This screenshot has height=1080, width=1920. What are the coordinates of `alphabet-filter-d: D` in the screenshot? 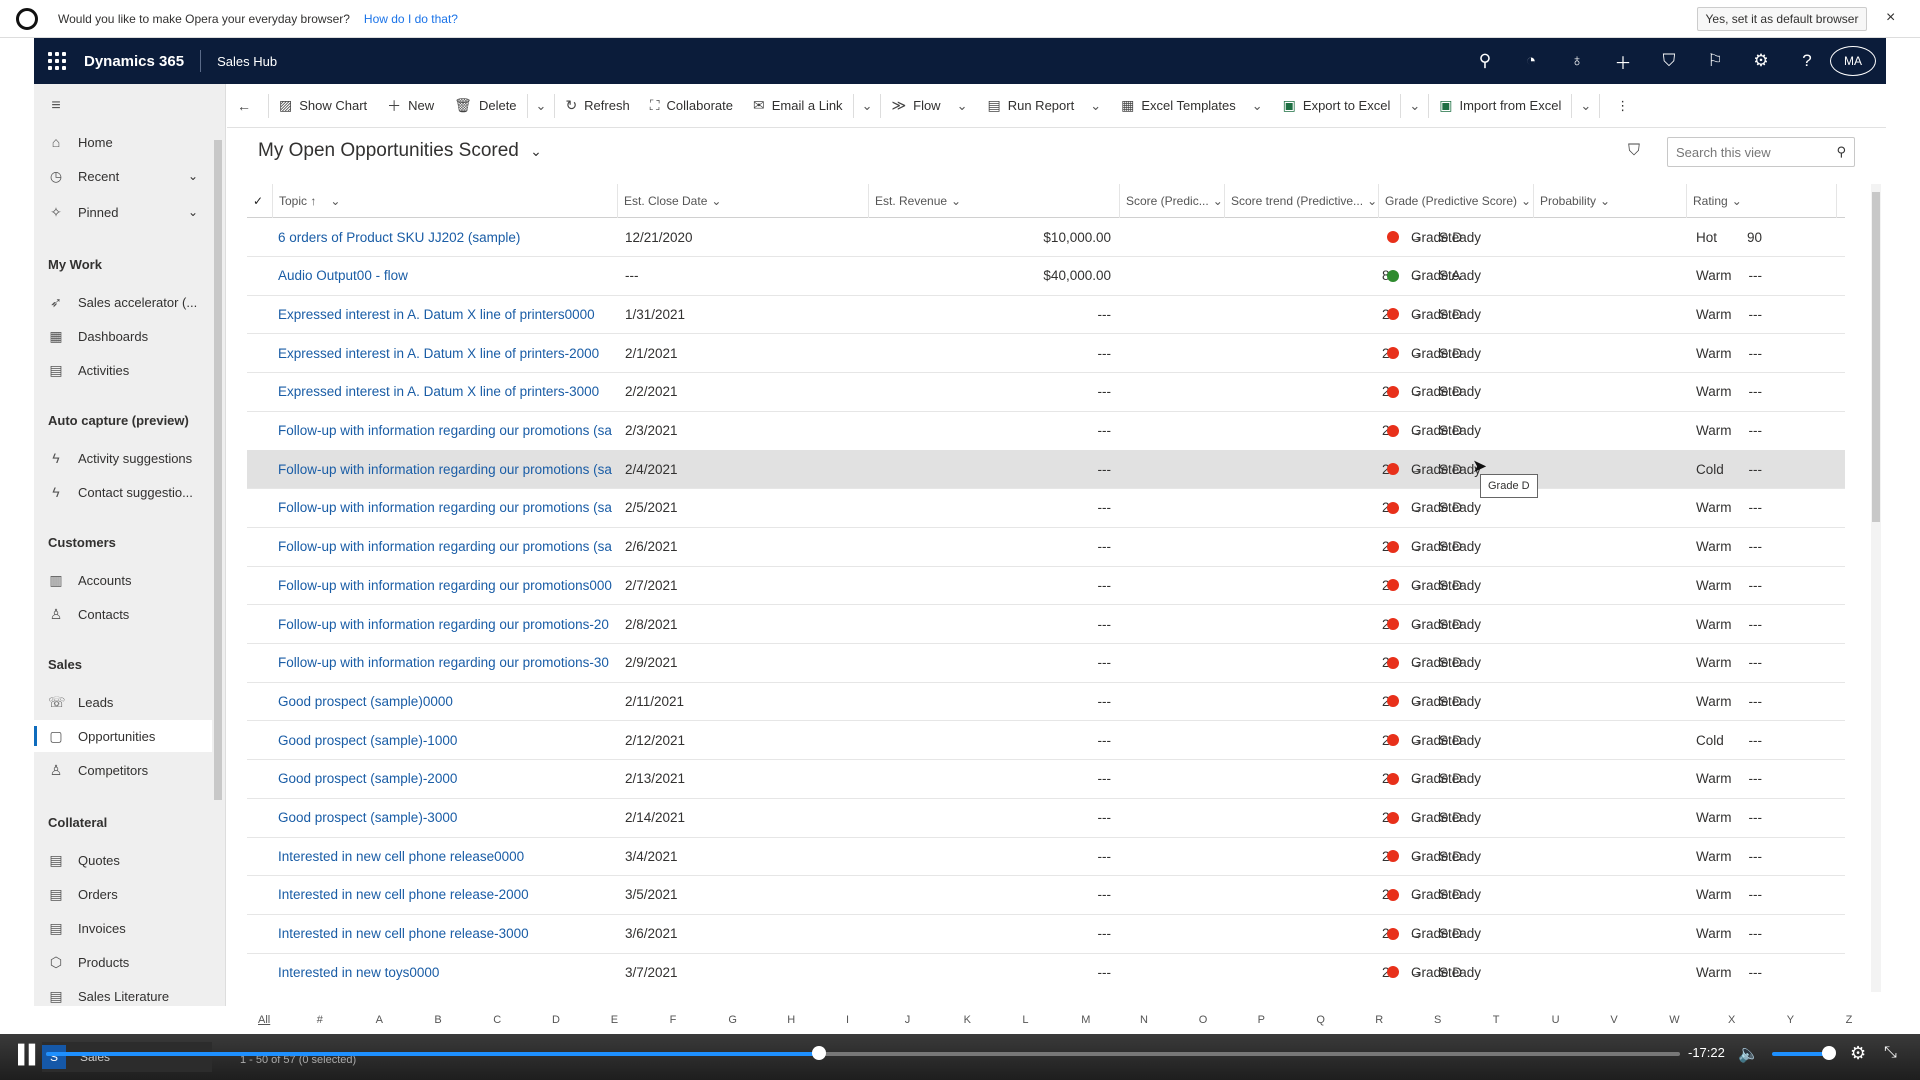 It's located at (556, 1020).